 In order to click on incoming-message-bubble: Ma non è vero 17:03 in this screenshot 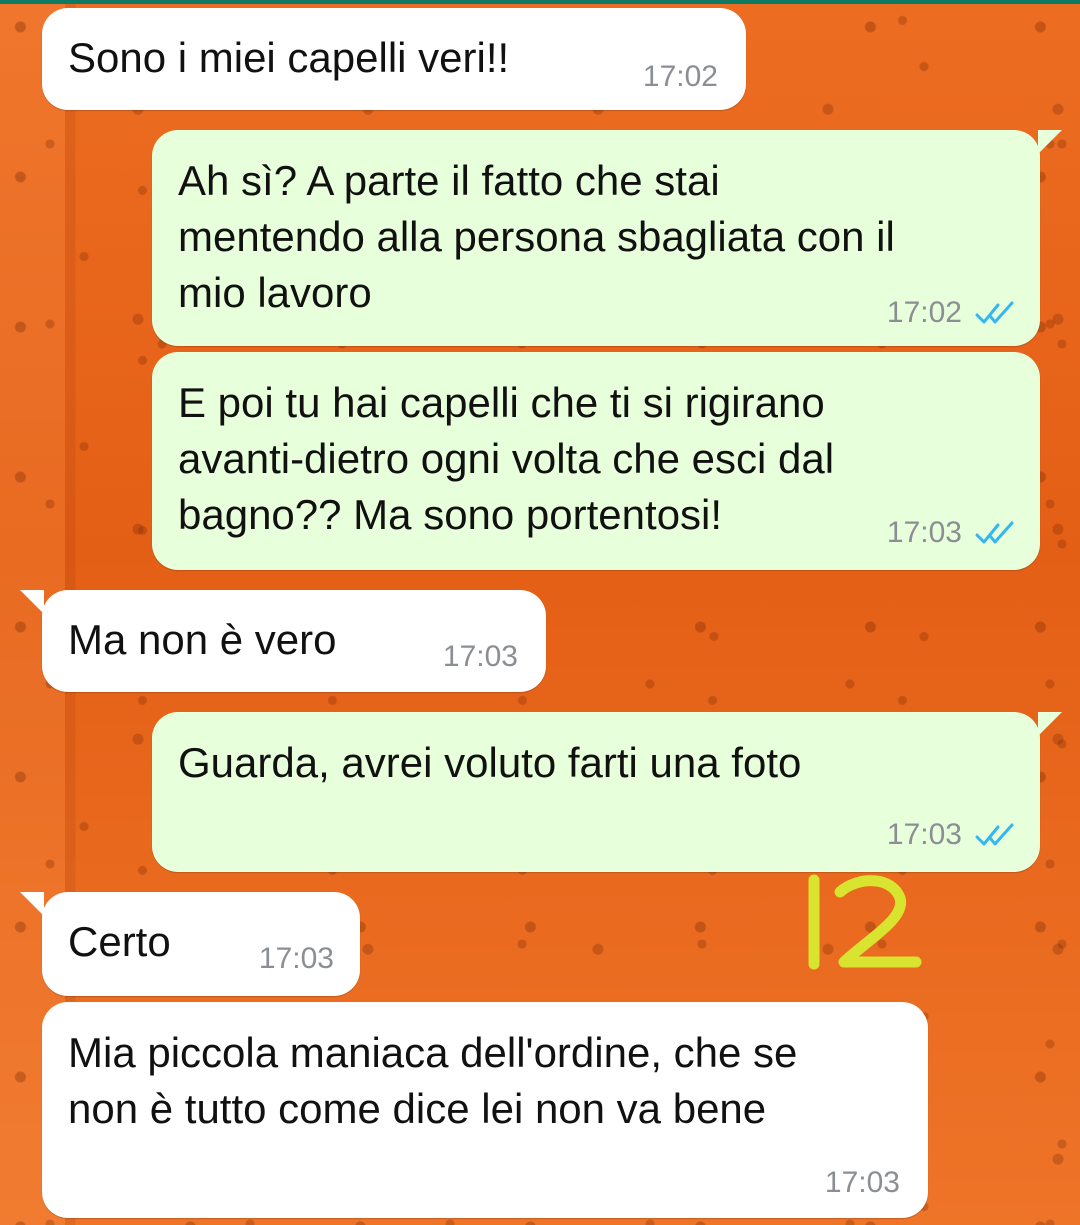, I will do `click(283, 641)`.